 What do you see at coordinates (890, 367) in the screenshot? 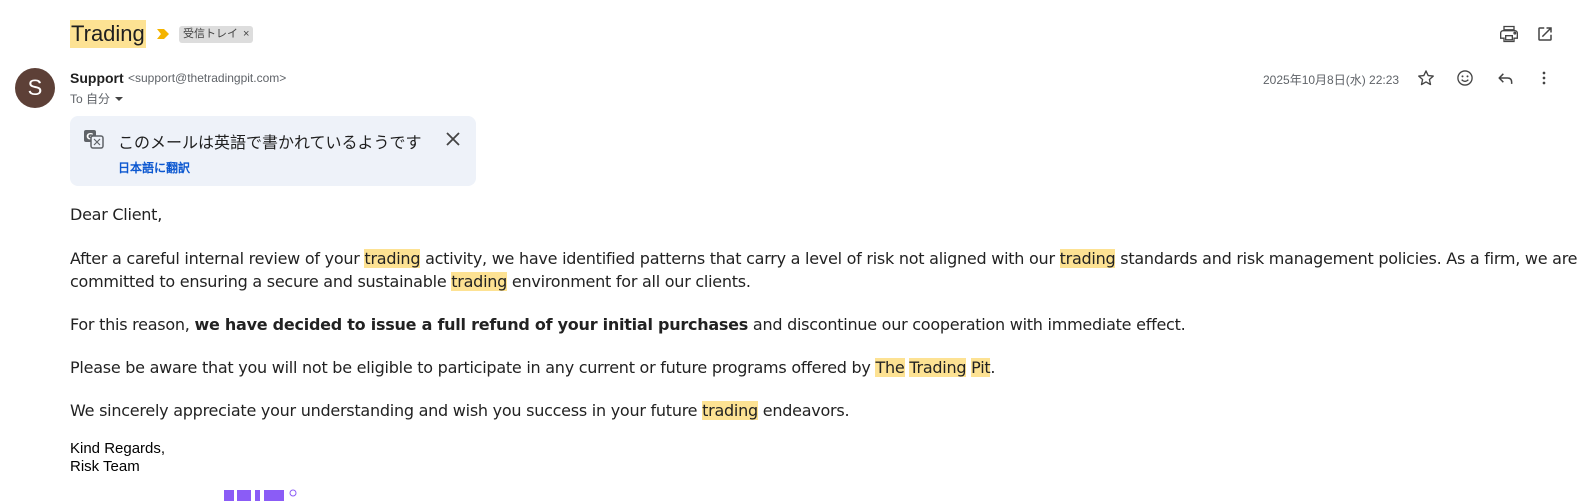
I see `search-highlight: The` at bounding box center [890, 367].